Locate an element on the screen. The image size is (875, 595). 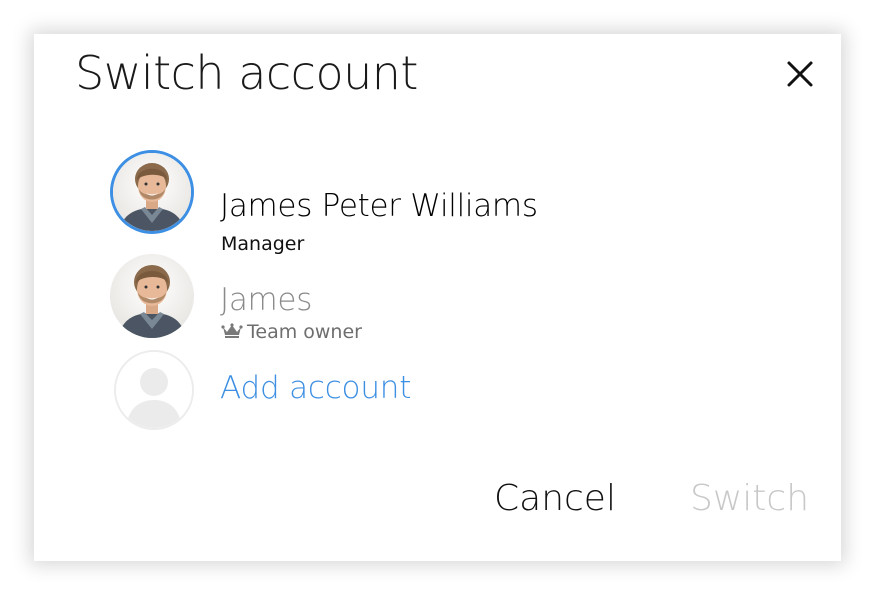
add-account-avatar is located at coordinates (154, 390).